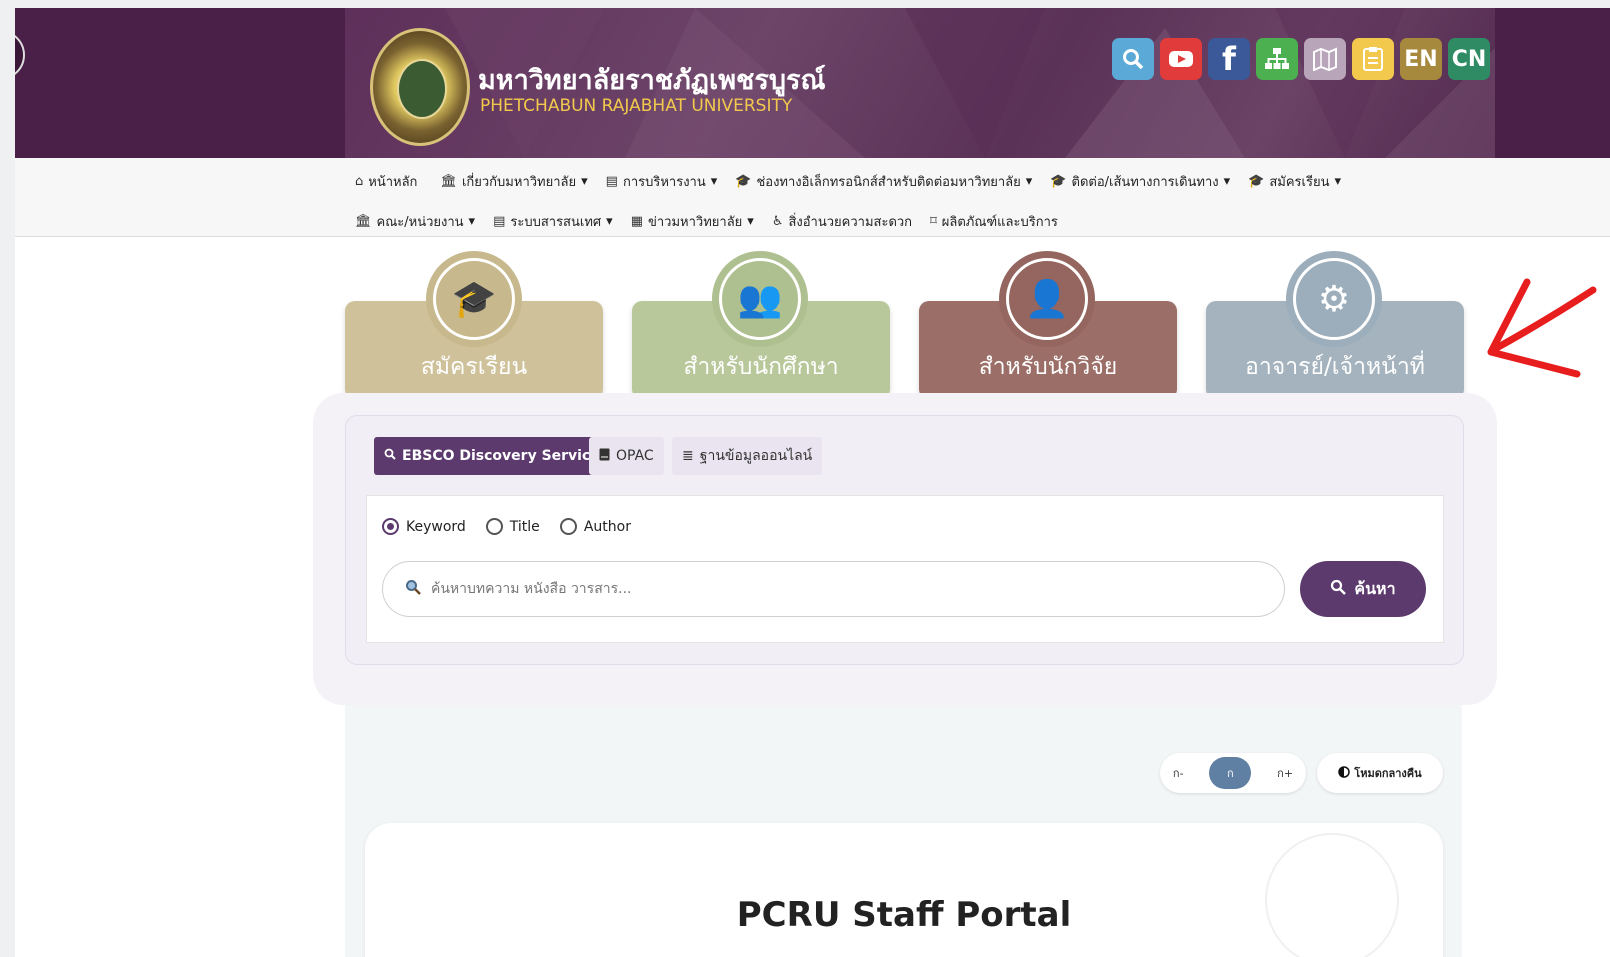 This screenshot has height=957, width=1610. Describe the element at coordinates (1344, 773) in the screenshot. I see `half-circle-icon` at that location.